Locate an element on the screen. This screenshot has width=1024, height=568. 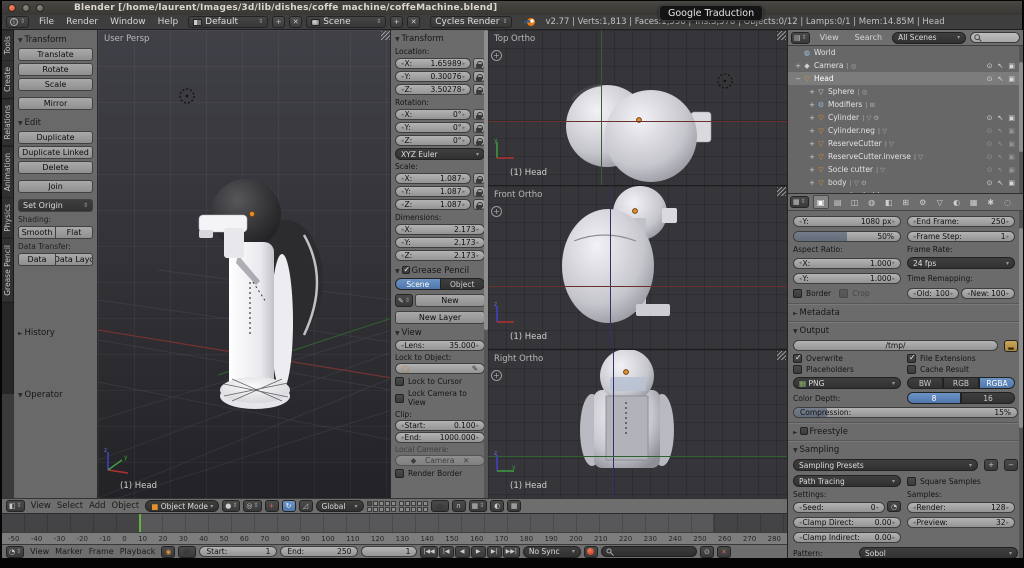
new-layer-button: New Layer is located at coordinates (440, 317).